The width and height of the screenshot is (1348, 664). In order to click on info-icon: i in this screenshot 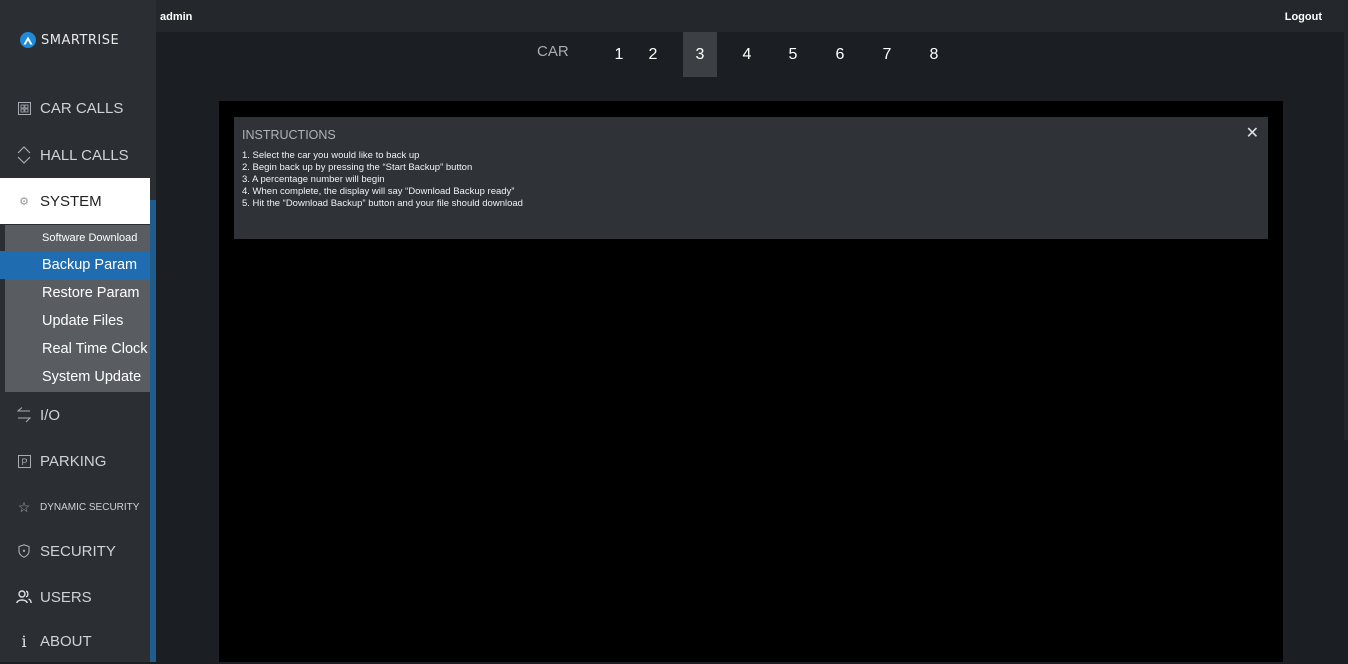, I will do `click(24, 641)`.